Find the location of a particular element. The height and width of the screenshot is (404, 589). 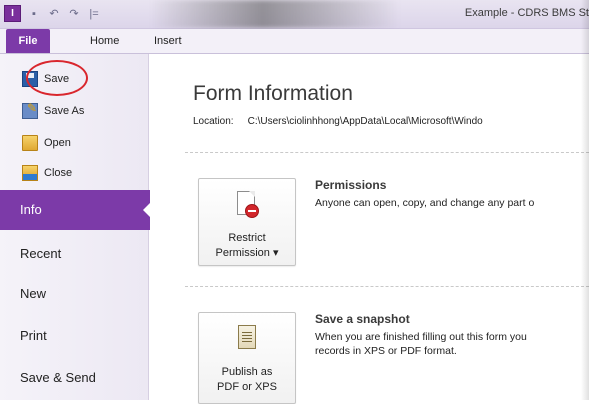

window-title: Example - CDRS BMS St is located at coordinates (526, 13).